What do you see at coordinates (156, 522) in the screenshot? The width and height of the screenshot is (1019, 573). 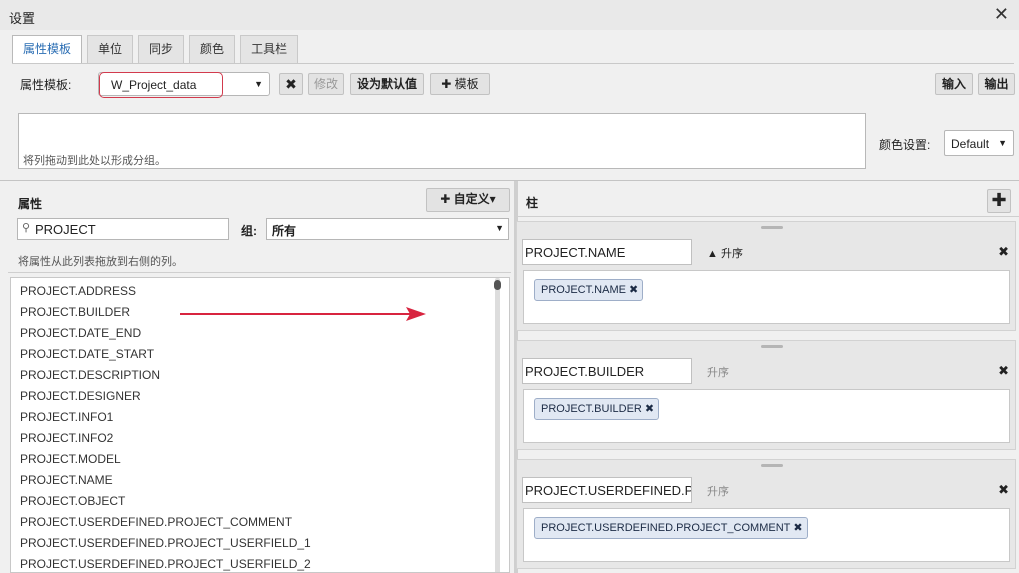 I see `list-item: PROJECT.USERDEFINED.PROJECT_COMMENT` at bounding box center [156, 522].